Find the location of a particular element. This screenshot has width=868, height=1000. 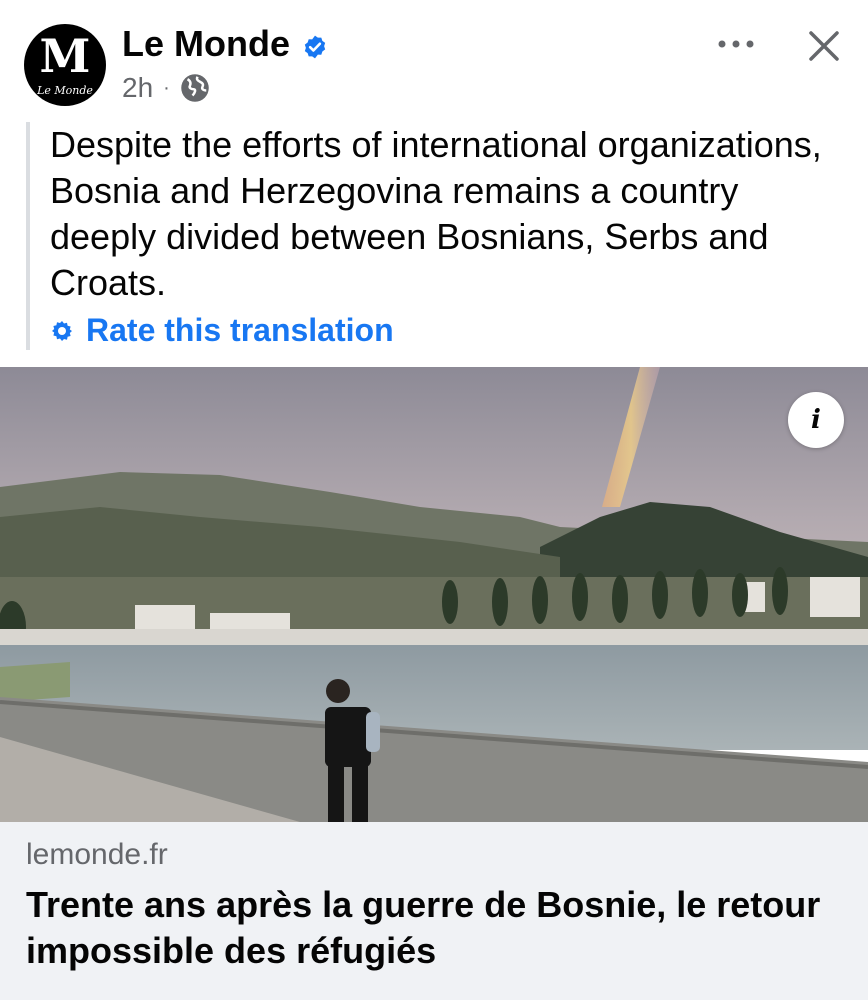

gear-icon is located at coordinates (62, 330).